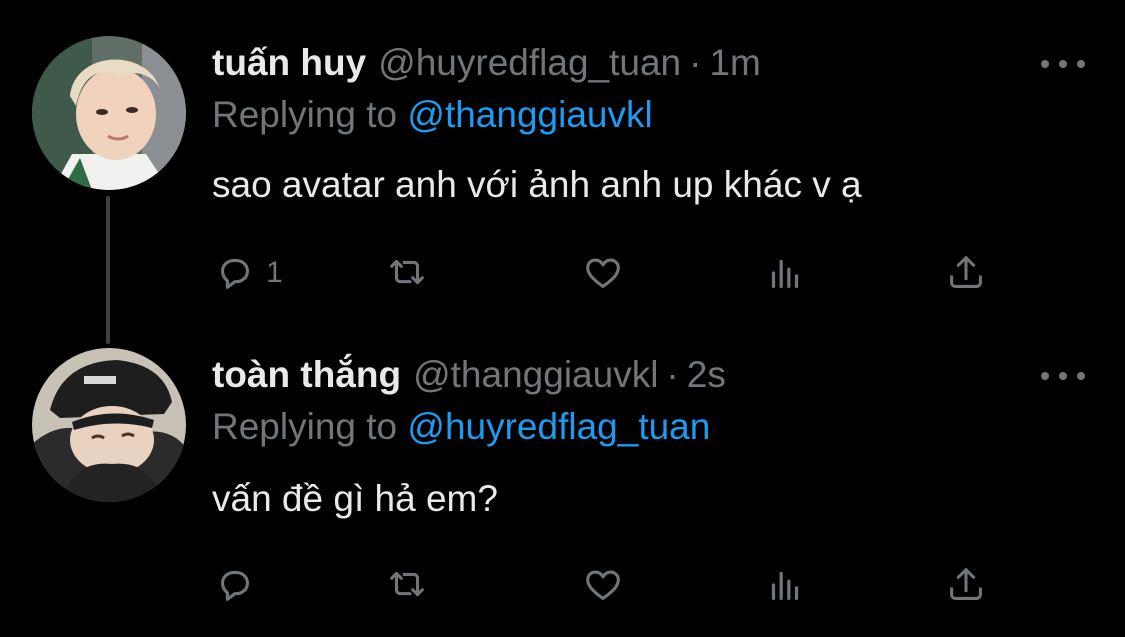  Describe the element at coordinates (529, 62) in the screenshot. I see `handle: @huyredflag_tuan` at that location.